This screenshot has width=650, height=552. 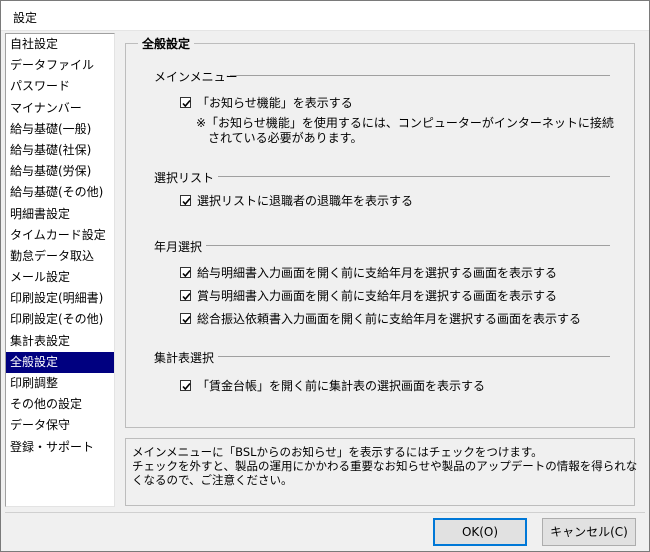 What do you see at coordinates (275, 103) in the screenshot?
I see `checkbox-label: 「お知らせ機能」を表示する` at bounding box center [275, 103].